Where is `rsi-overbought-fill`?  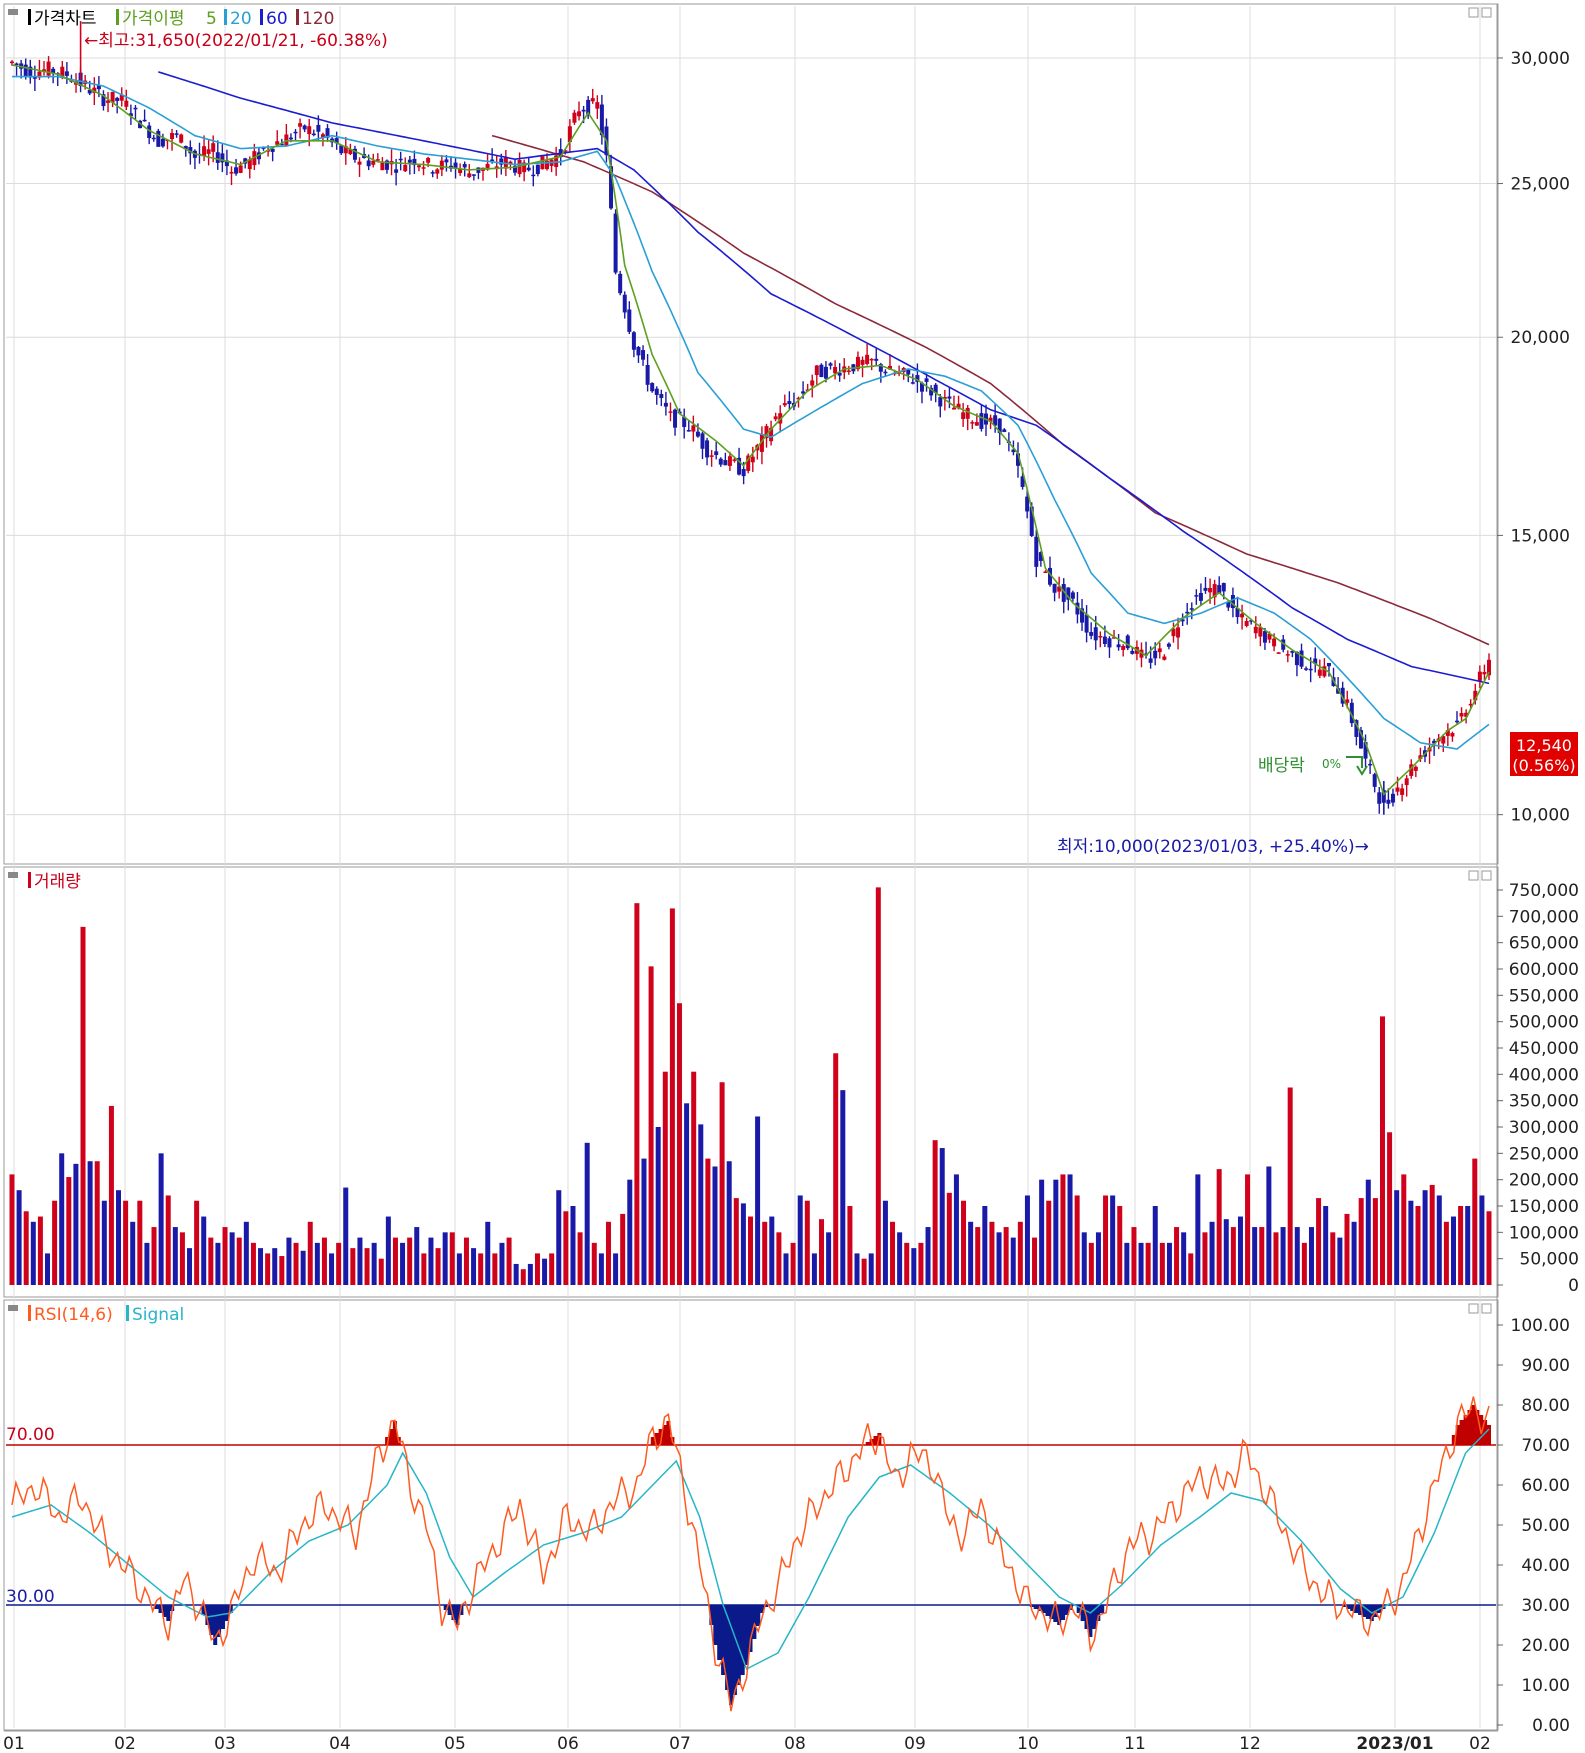
rsi-overbought-fill is located at coordinates (938, 1425).